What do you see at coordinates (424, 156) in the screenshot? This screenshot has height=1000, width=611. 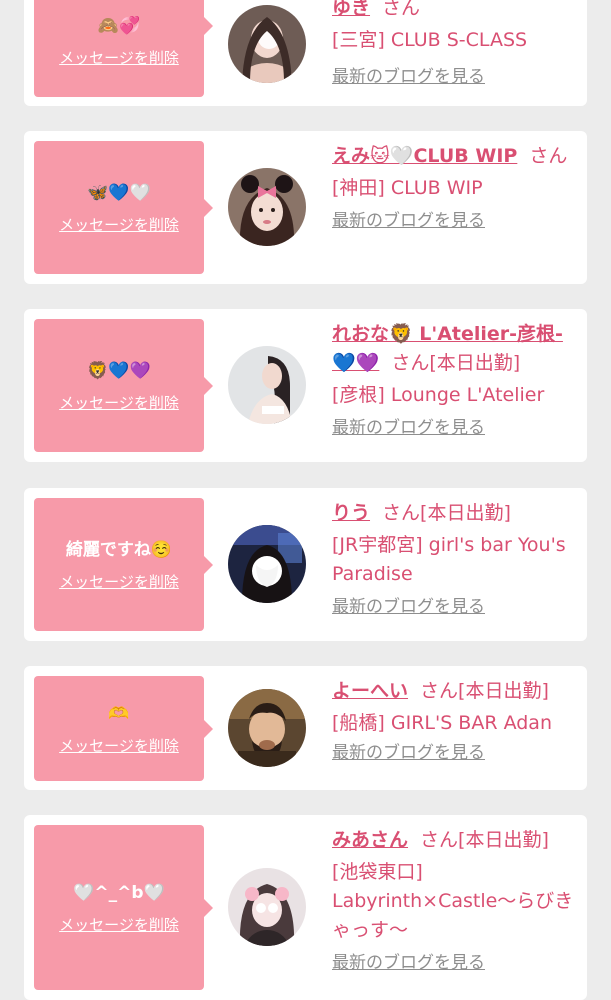 I see `cast-name-link: えみ🐱🤍CLUB WIP` at bounding box center [424, 156].